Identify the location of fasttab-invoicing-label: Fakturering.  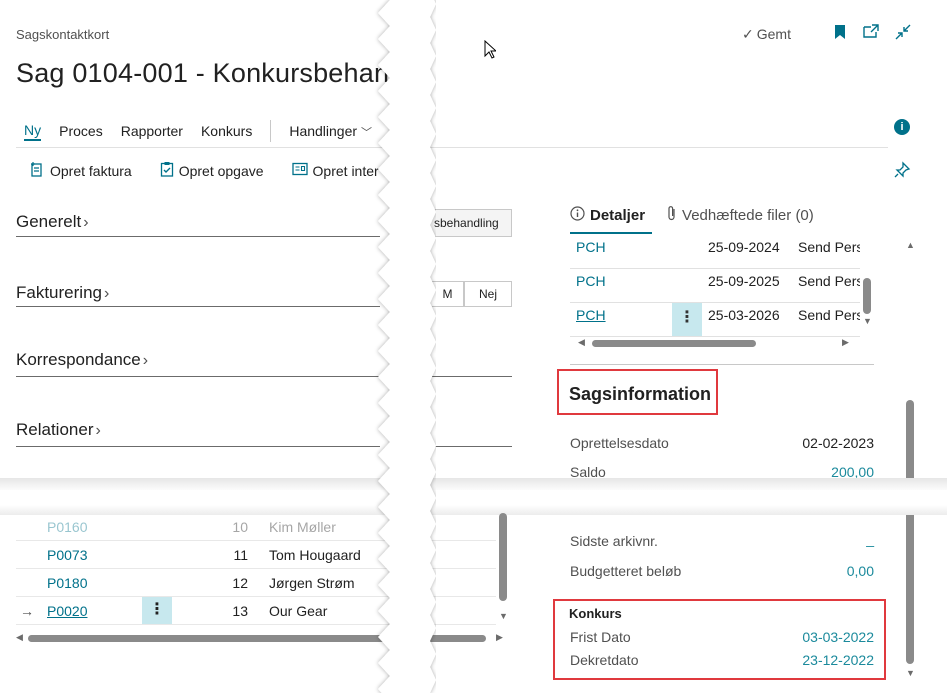
(59, 292).